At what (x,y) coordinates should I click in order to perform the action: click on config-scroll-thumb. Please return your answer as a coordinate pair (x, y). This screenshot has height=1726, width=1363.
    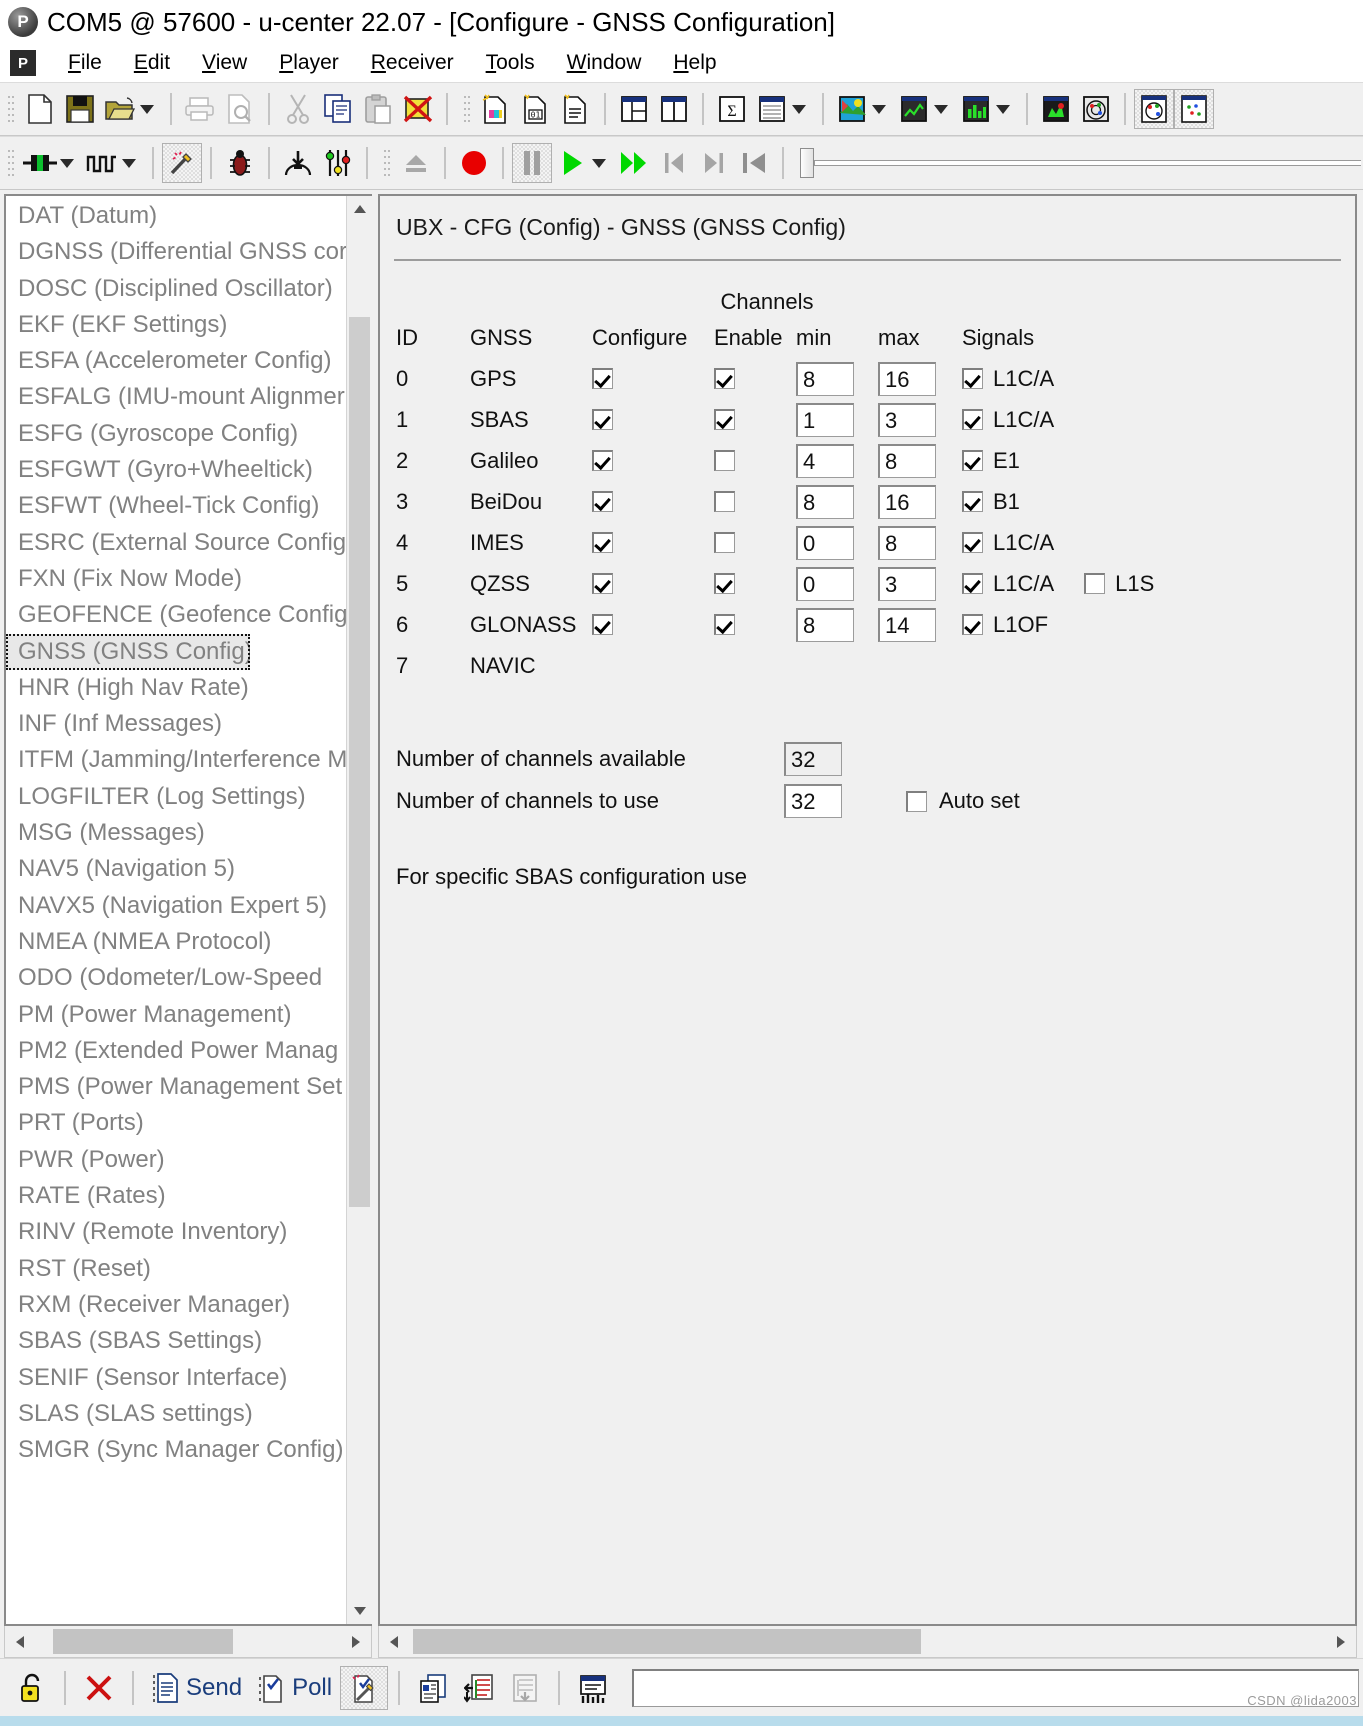
    Looking at the image, I should click on (667, 1641).